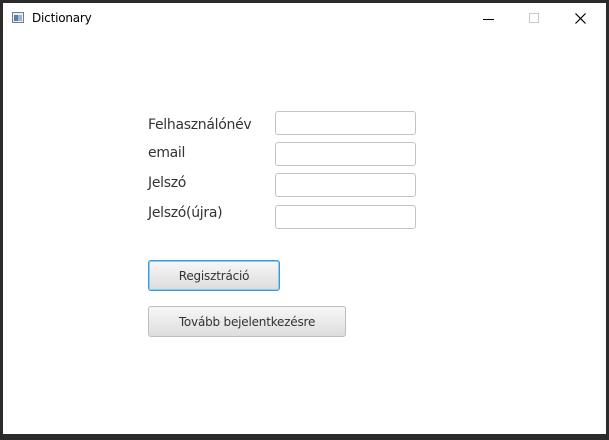 This screenshot has height=440, width=609. I want to click on password-repeat-label: Jelszó(újra), so click(185, 213).